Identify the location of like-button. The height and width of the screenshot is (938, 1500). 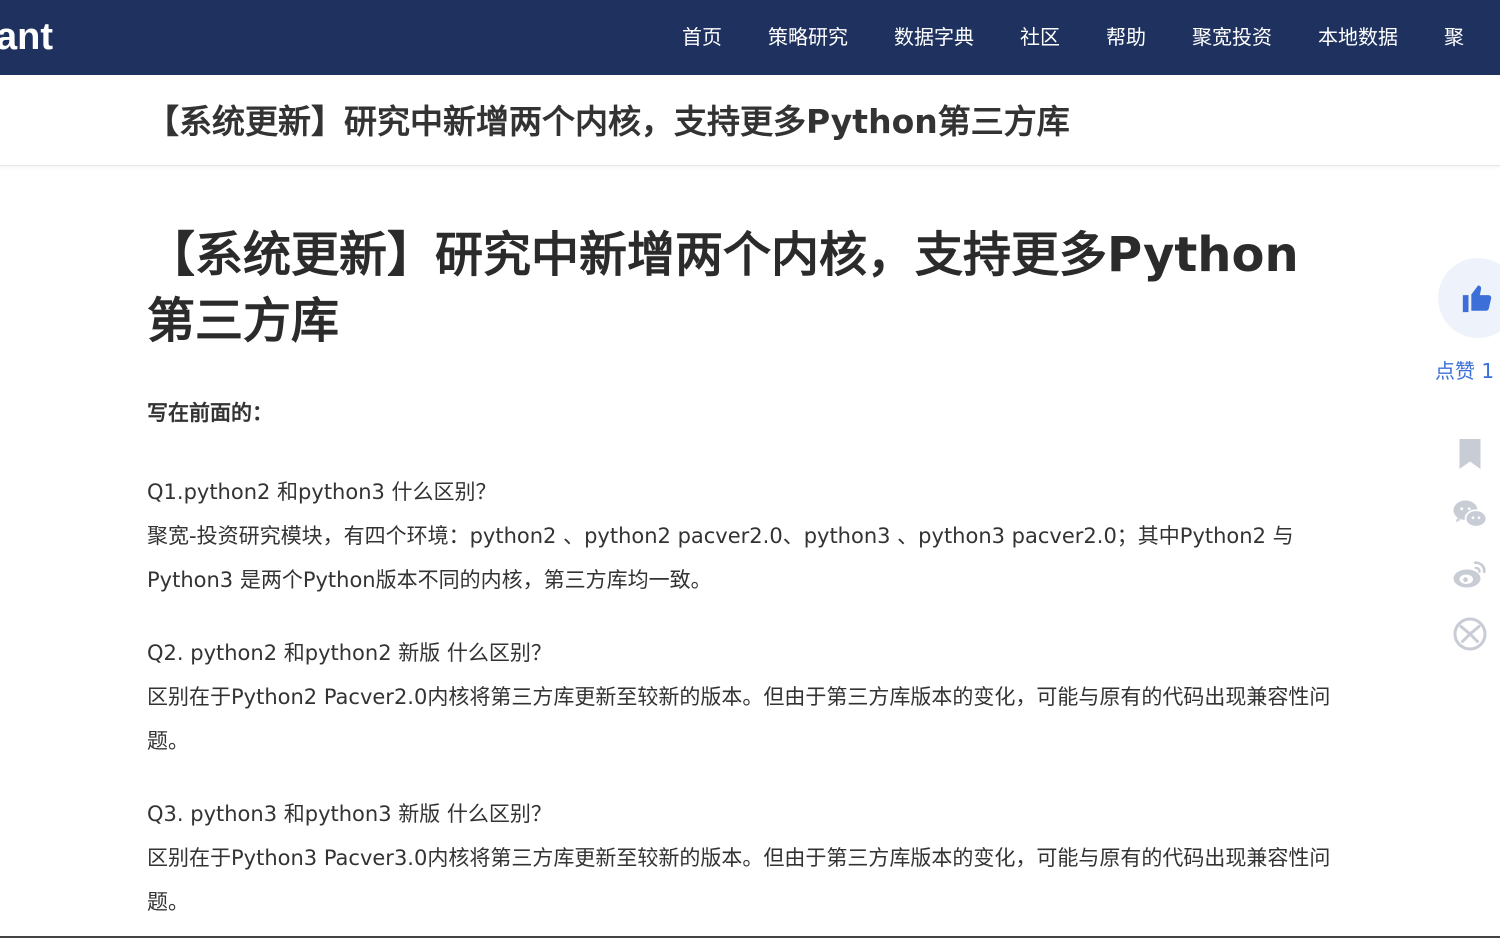
(1469, 298).